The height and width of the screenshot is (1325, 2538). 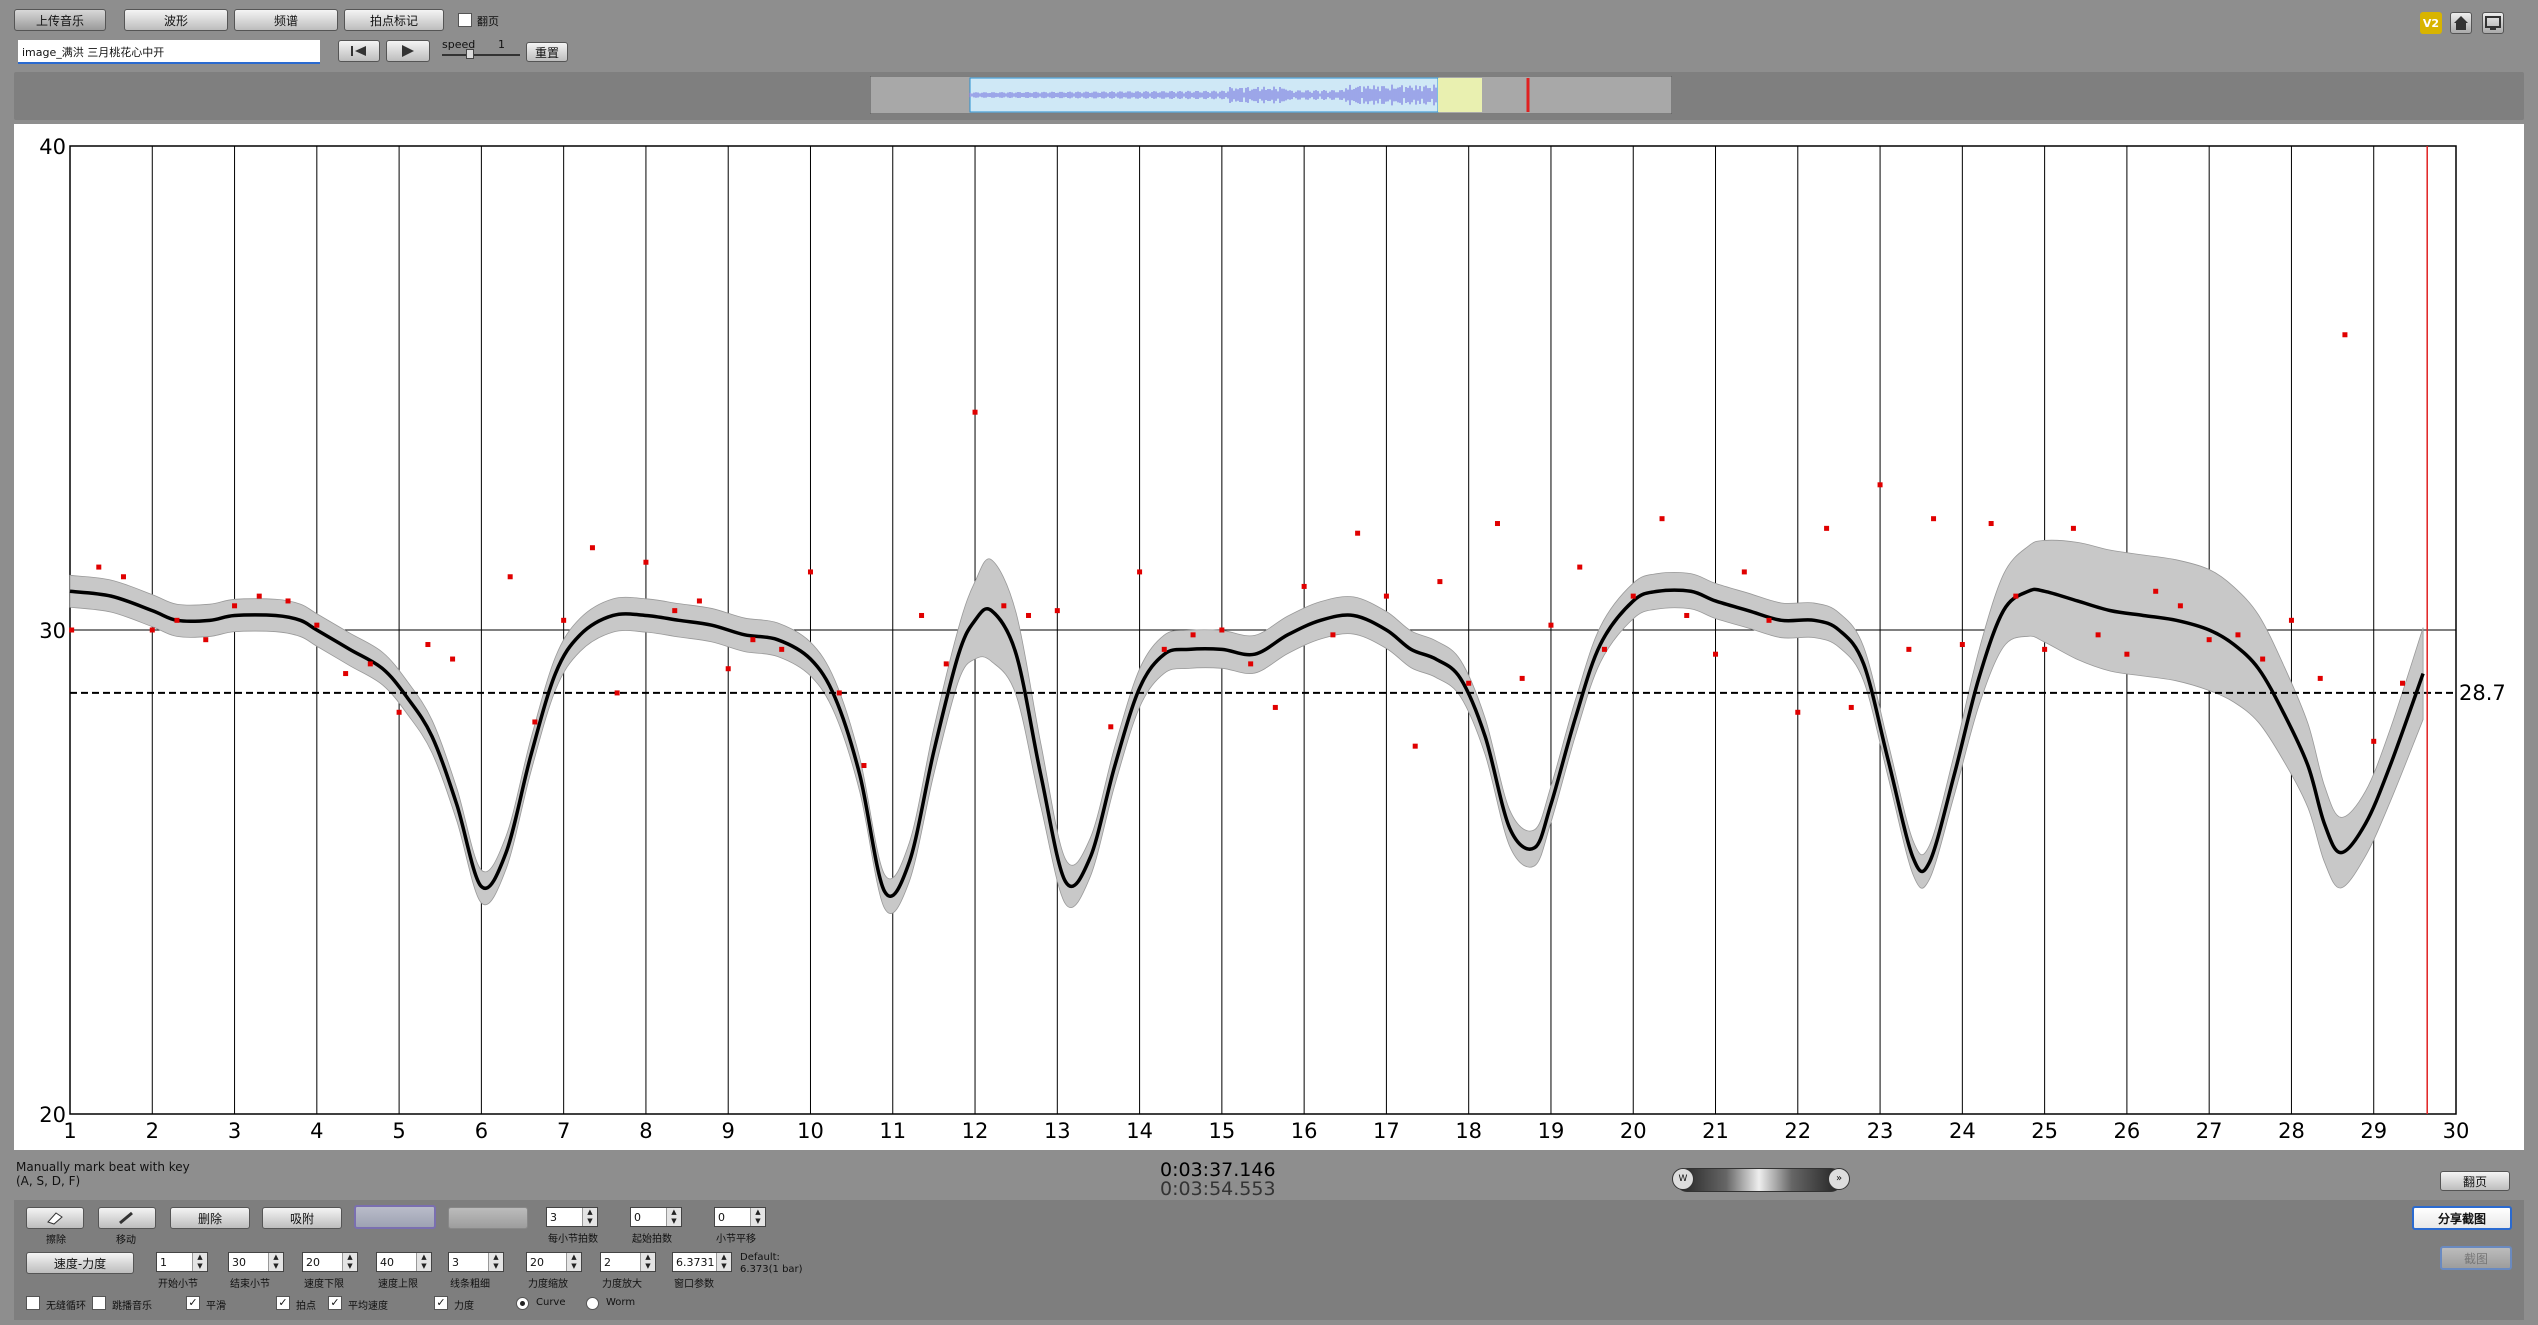 I want to click on x-tick-label: 28, so click(x=2291, y=1131).